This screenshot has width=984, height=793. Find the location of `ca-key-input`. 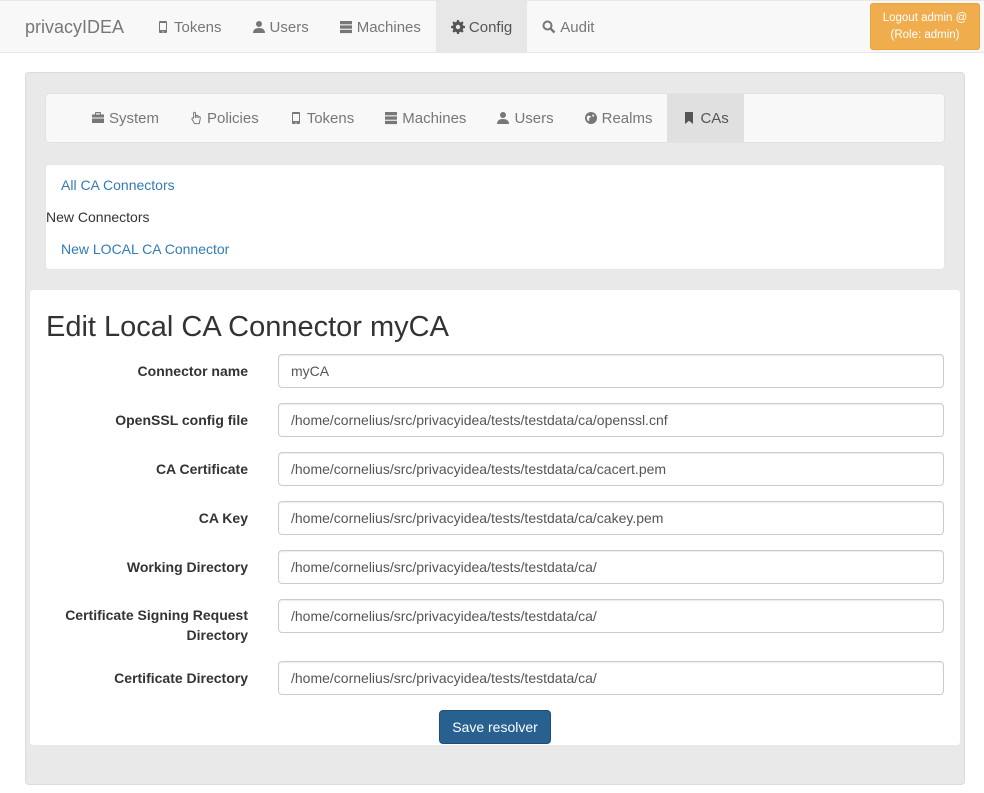

ca-key-input is located at coordinates (611, 518).